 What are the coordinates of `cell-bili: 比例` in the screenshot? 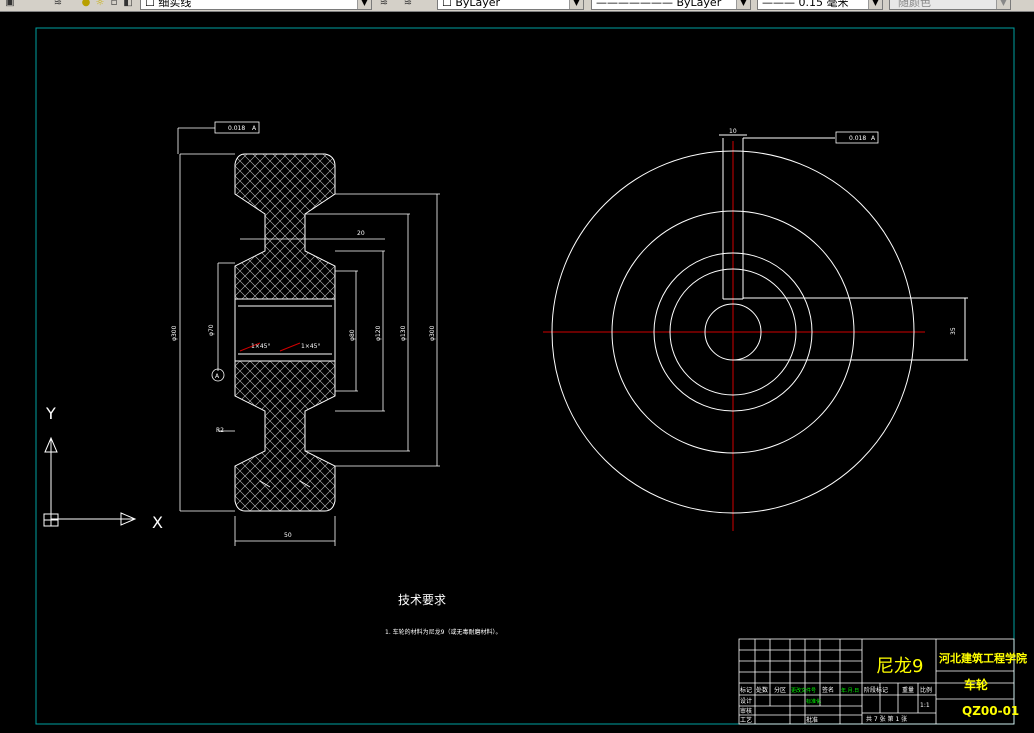 It's located at (926, 690).